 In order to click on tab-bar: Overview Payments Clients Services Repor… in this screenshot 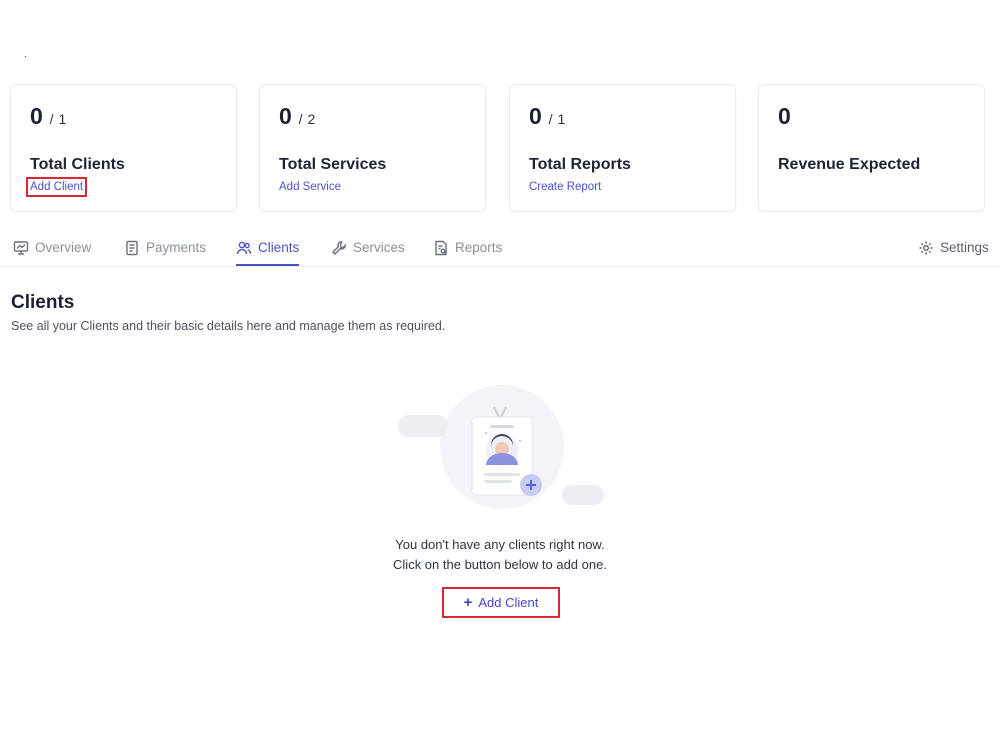, I will do `click(500, 251)`.